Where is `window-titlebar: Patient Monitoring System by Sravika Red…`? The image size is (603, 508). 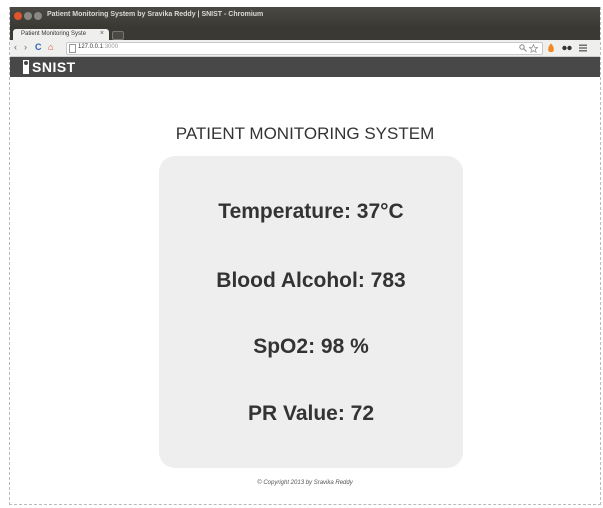
window-titlebar: Patient Monitoring System by Sravika Red… is located at coordinates (305, 17).